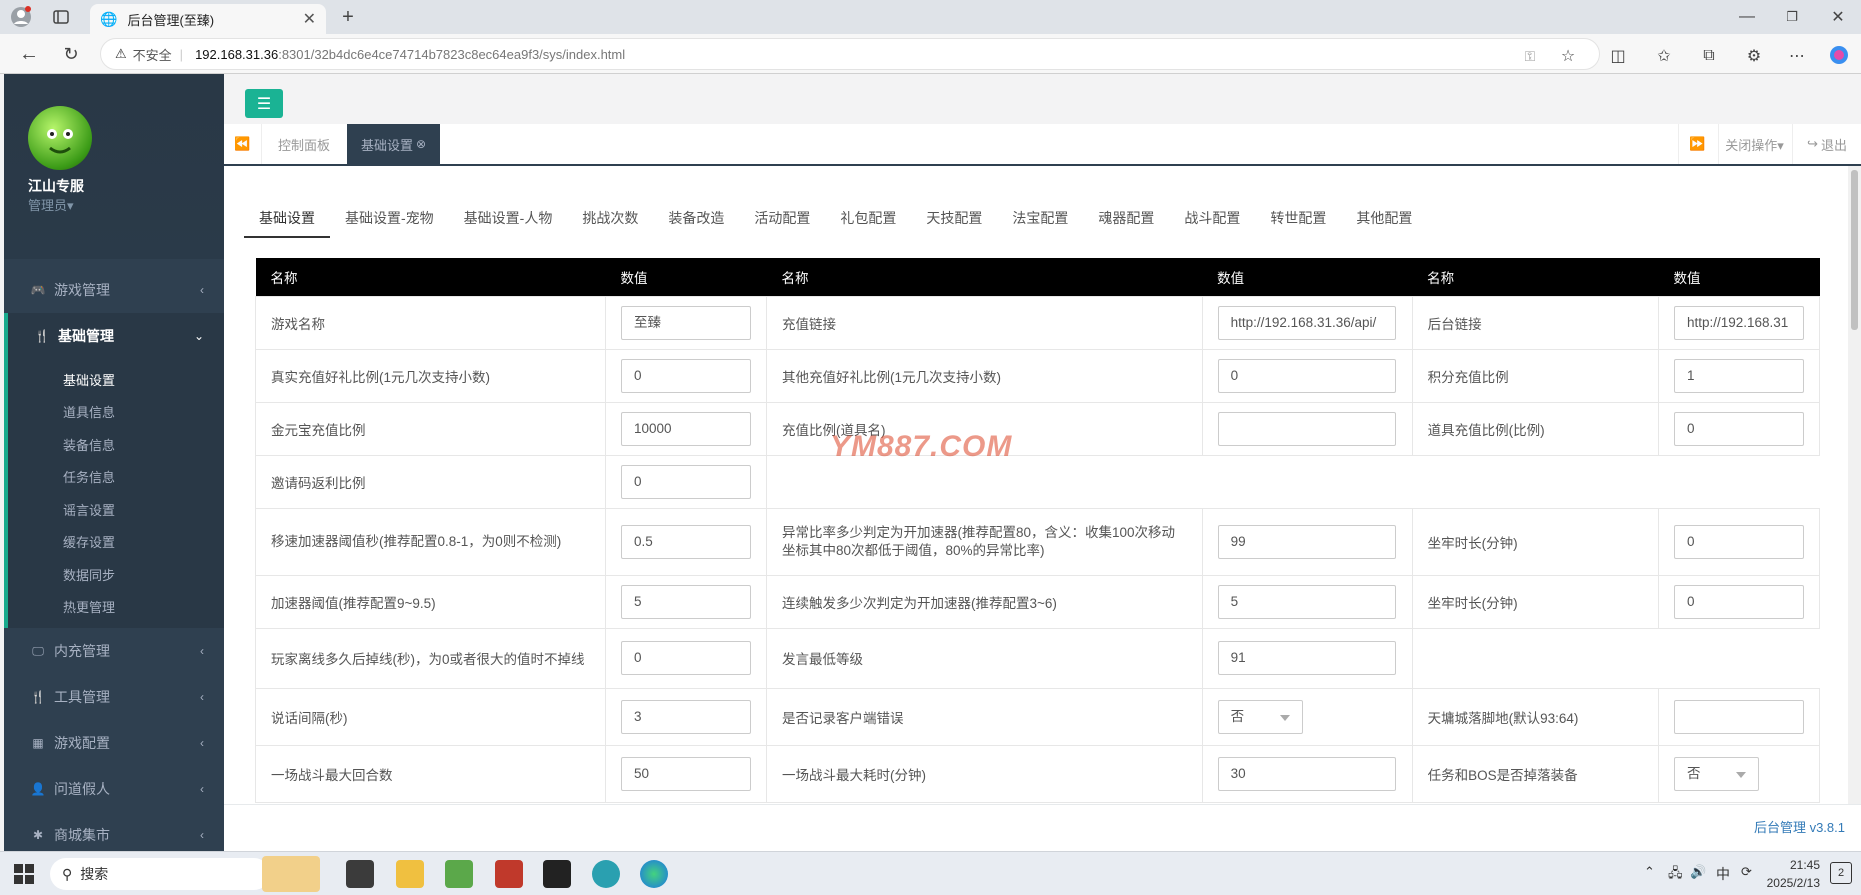 The height and width of the screenshot is (895, 1861). I want to click on menu-game-config: ▦ 游戏配置 ‹, so click(114, 743).